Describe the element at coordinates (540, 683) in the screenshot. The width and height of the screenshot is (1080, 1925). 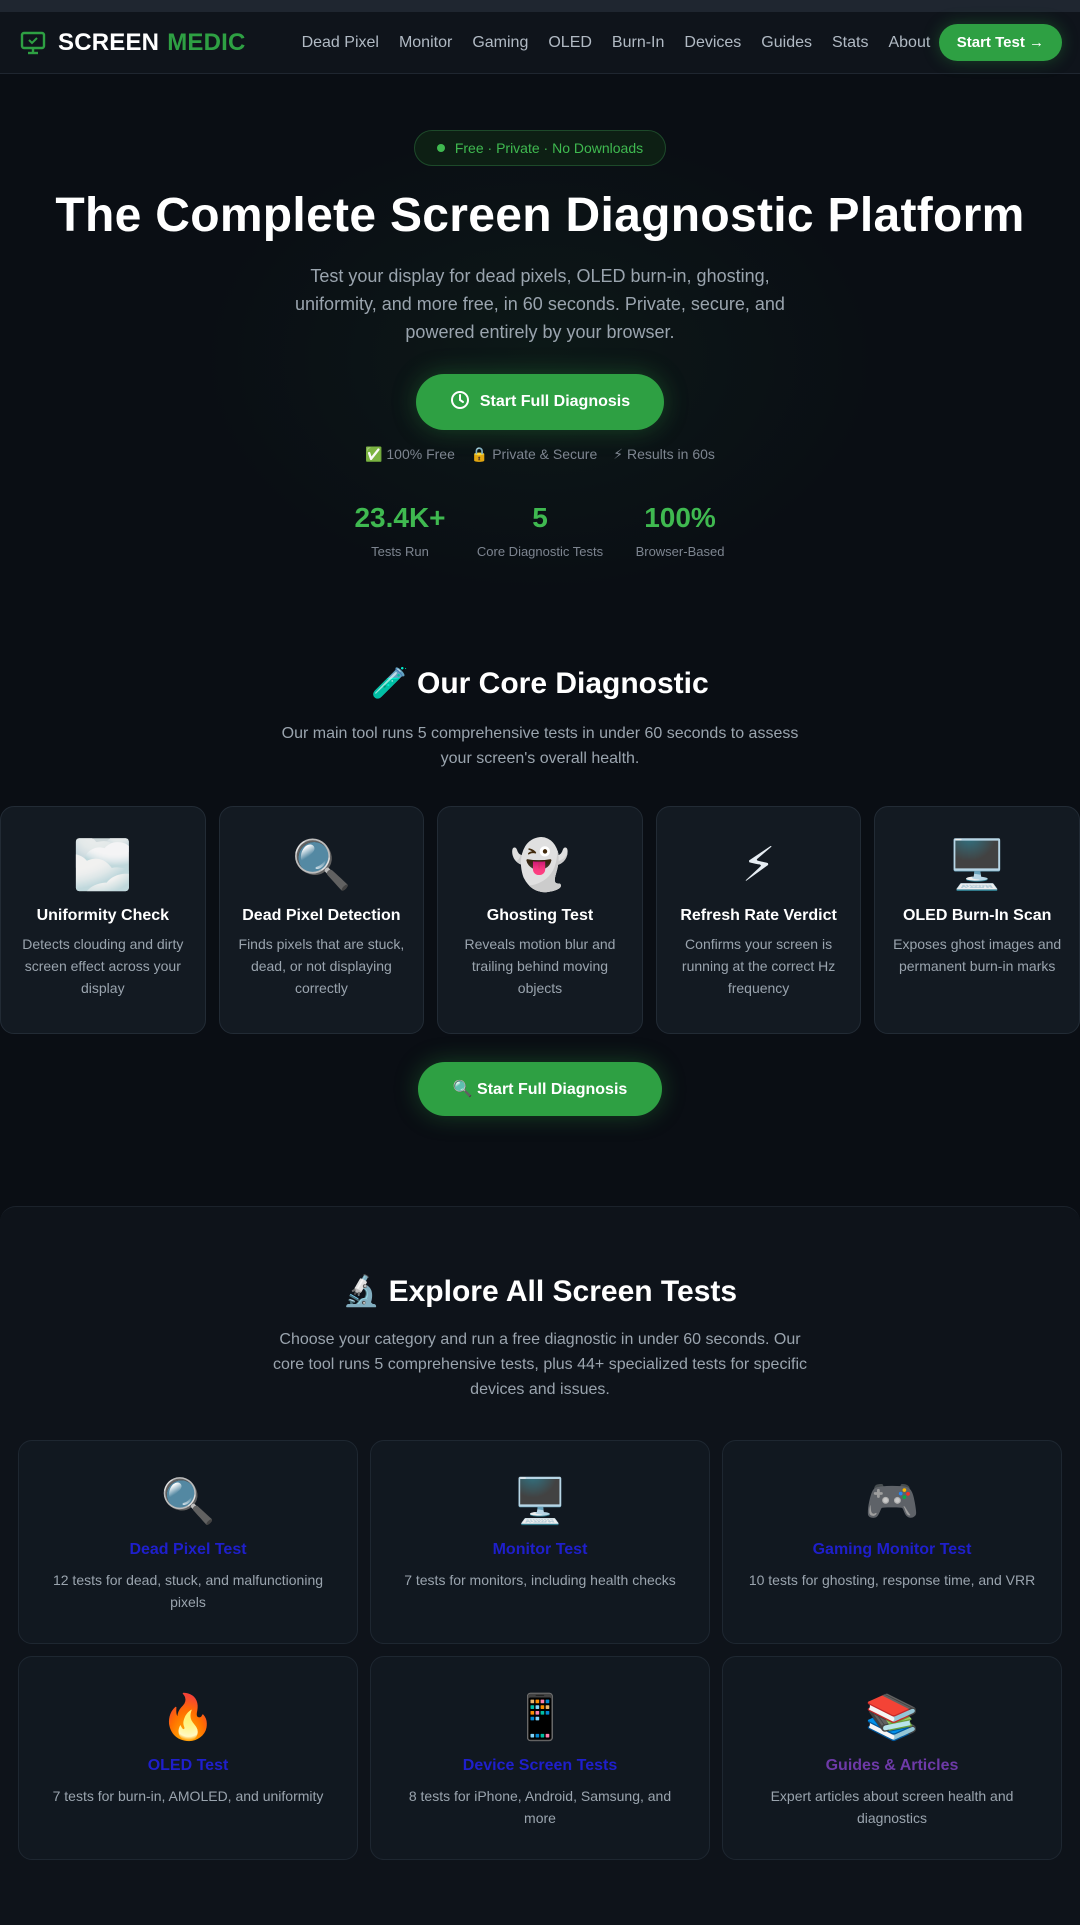
I see `core-section-title: 🧪 Our Core Diagnostic` at that location.